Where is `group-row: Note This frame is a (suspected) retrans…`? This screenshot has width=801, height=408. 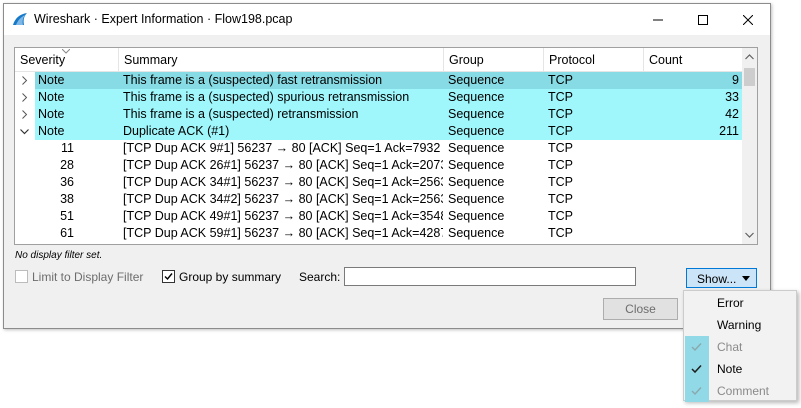
group-row: Note This frame is a (suspected) retrans… is located at coordinates (378, 114).